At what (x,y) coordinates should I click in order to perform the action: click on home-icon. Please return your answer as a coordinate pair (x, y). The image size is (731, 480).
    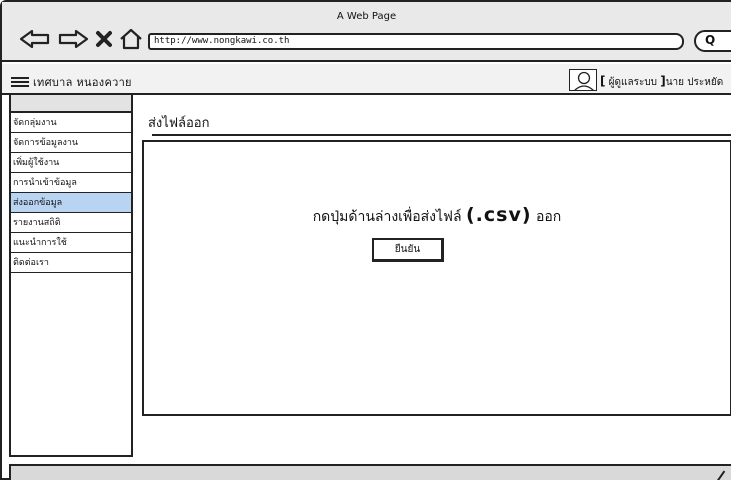
    Looking at the image, I should click on (131, 39).